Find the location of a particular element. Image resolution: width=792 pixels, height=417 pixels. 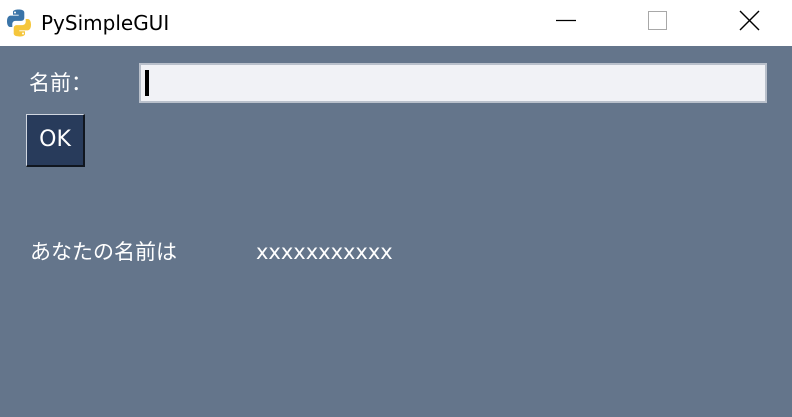

result-label: あなたの名前は is located at coordinates (103, 252).